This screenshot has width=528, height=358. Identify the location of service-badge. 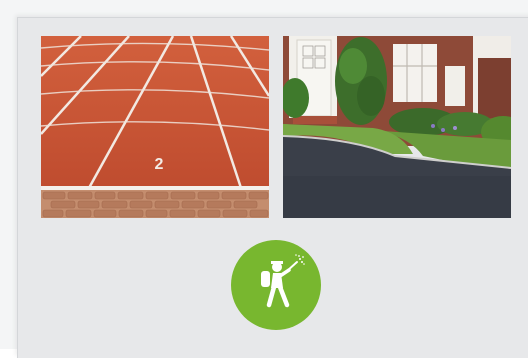
(276, 285).